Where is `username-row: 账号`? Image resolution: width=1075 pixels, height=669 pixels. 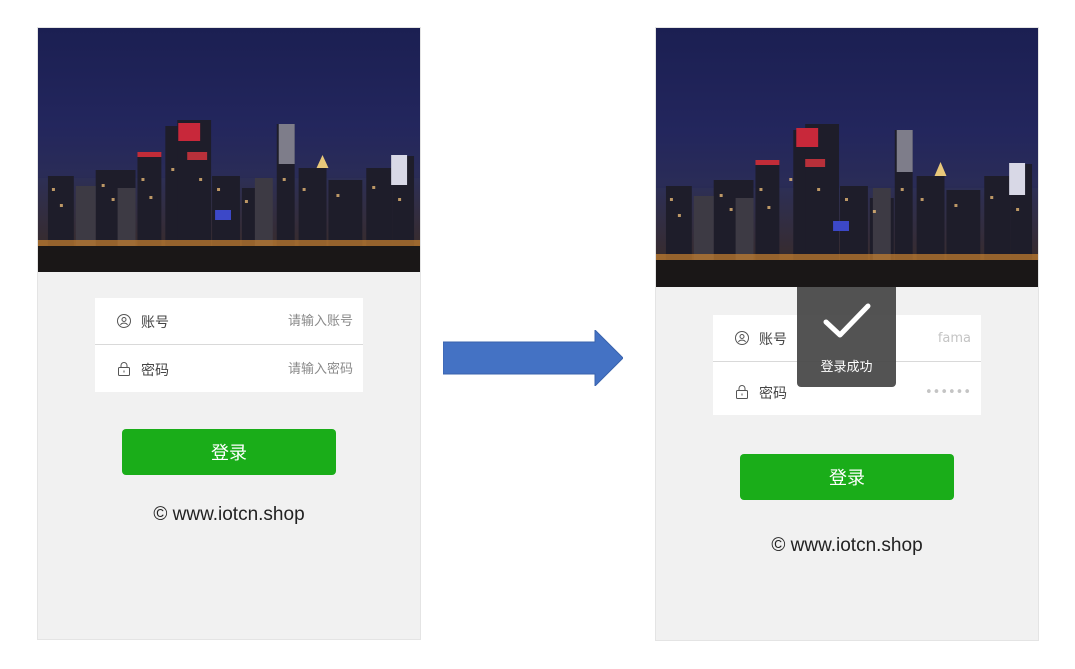 username-row: 账号 is located at coordinates (229, 321).